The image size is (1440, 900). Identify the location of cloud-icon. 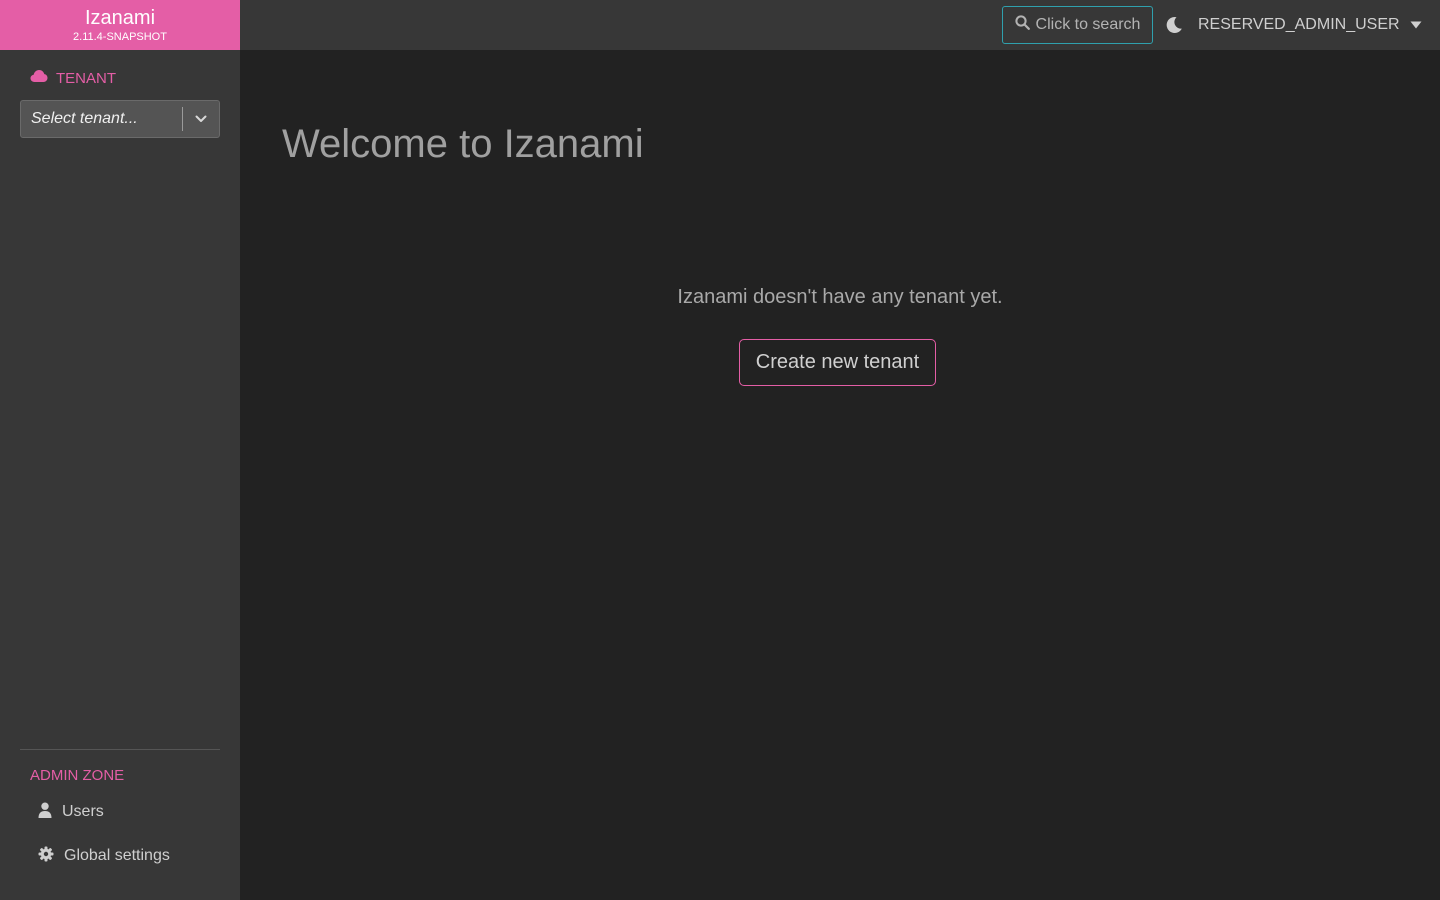
(39, 78).